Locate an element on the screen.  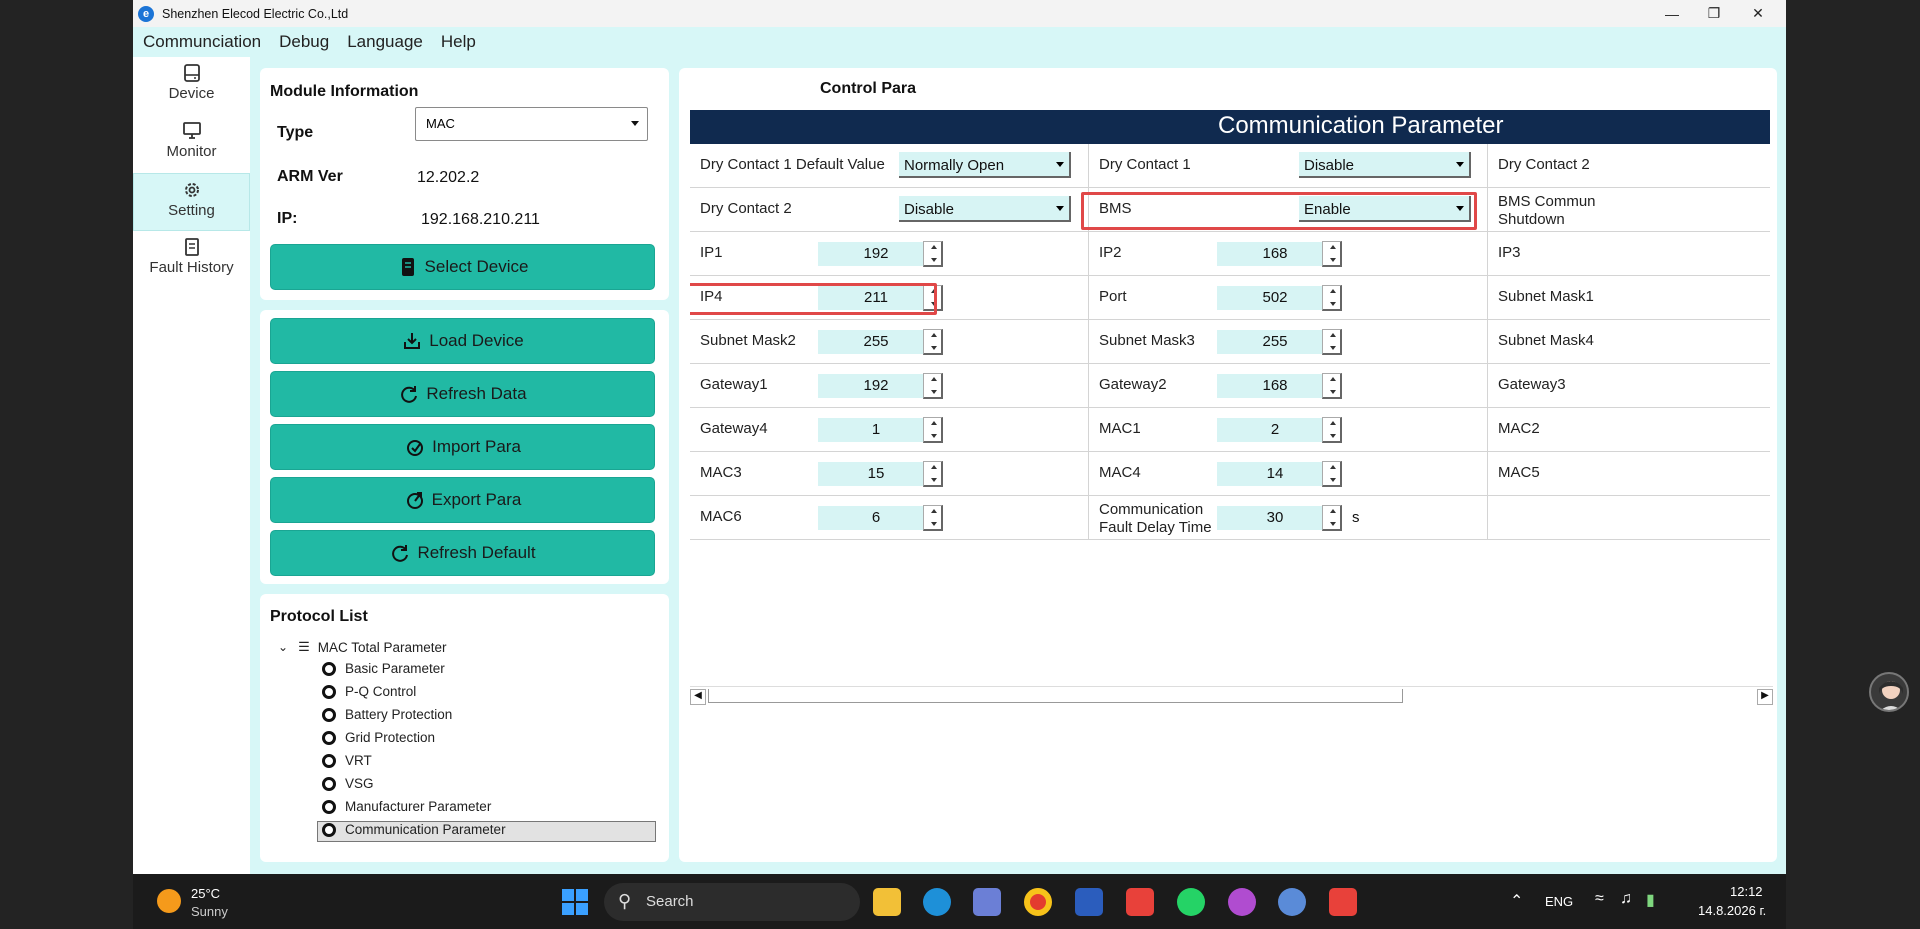
dry-contact-1-default-value-dropdown: Normally Open is located at coordinates (985, 165).